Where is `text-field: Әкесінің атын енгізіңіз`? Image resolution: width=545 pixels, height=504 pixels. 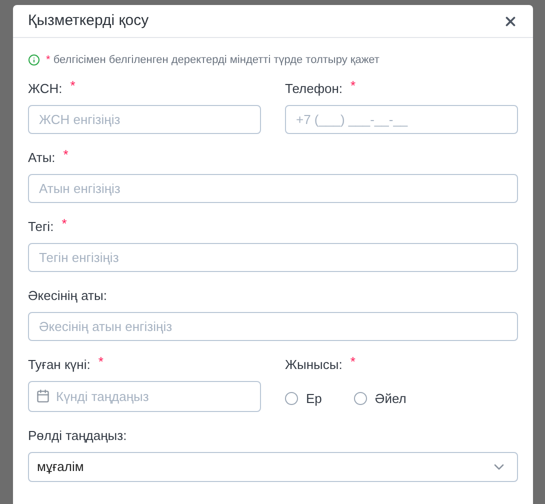 text-field: Әкесінің атын енгізіңіз is located at coordinates (273, 326).